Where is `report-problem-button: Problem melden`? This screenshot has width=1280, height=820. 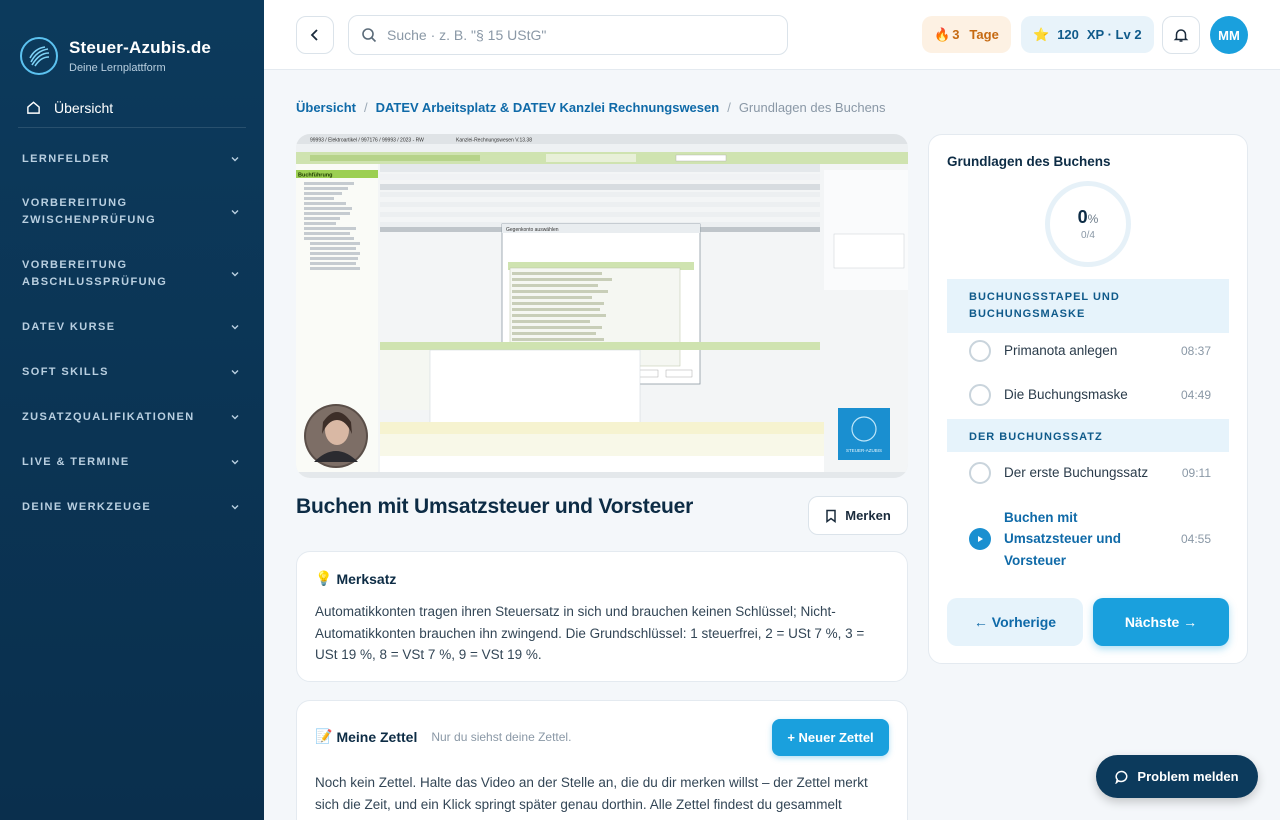
report-problem-button: Problem melden is located at coordinates (1177, 776).